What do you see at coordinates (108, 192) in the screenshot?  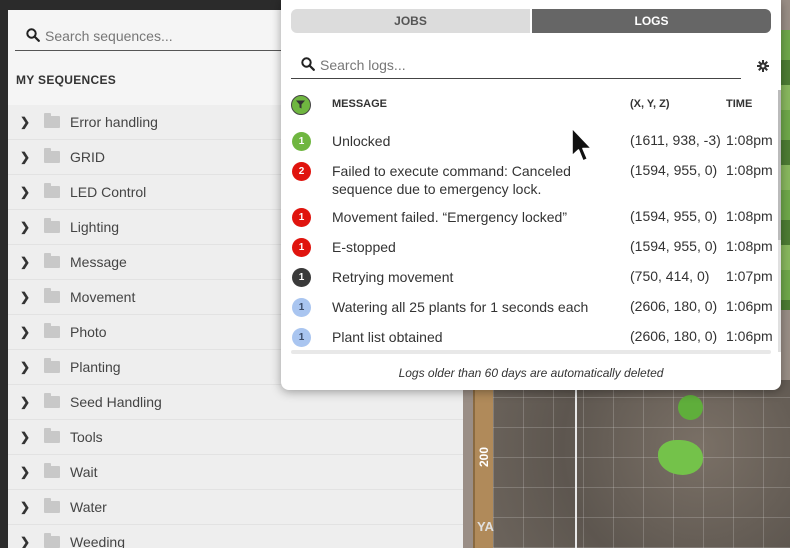 I see `folder-label: LED Control` at bounding box center [108, 192].